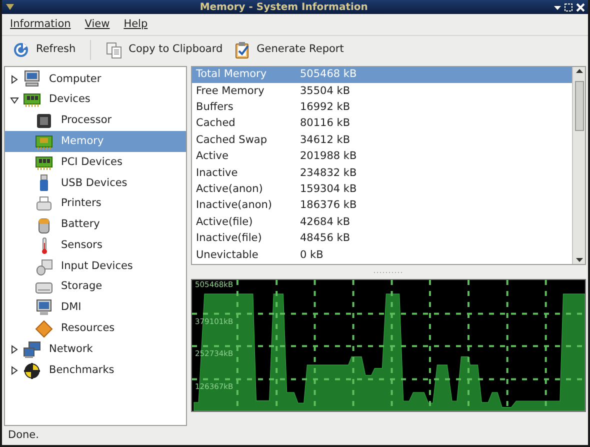  Describe the element at coordinates (234, 206) in the screenshot. I see `table-cell-text: Inactive(anon)` at that location.